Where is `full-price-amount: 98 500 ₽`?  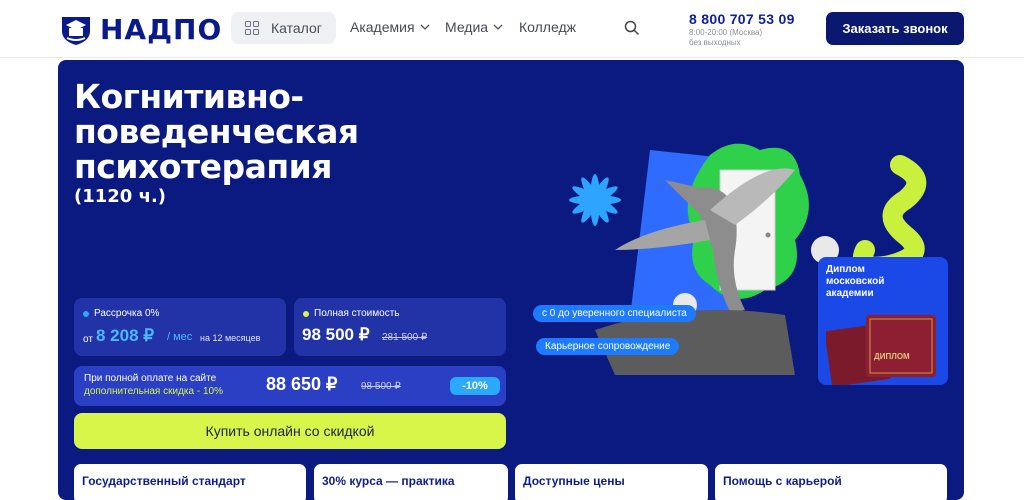
full-price-amount: 98 500 ₽ is located at coordinates (336, 334).